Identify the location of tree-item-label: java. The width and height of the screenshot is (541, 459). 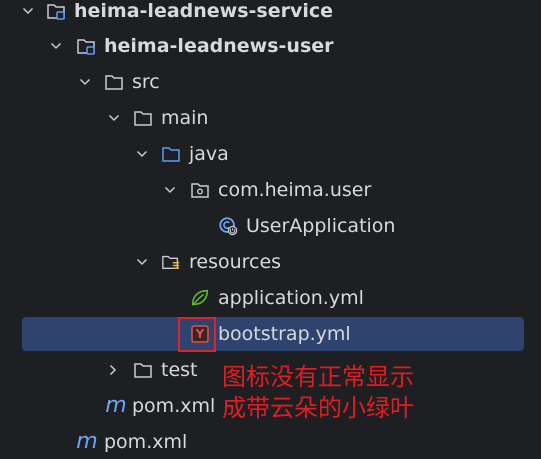
(209, 154).